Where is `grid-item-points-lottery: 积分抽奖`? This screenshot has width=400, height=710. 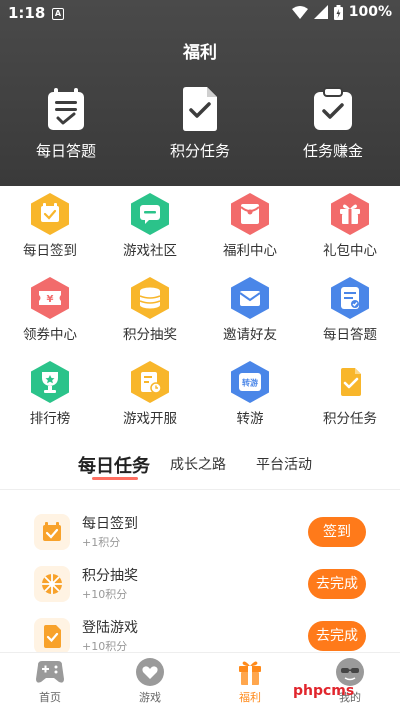
grid-item-points-lottery: 积分抽奖 is located at coordinates (150, 309).